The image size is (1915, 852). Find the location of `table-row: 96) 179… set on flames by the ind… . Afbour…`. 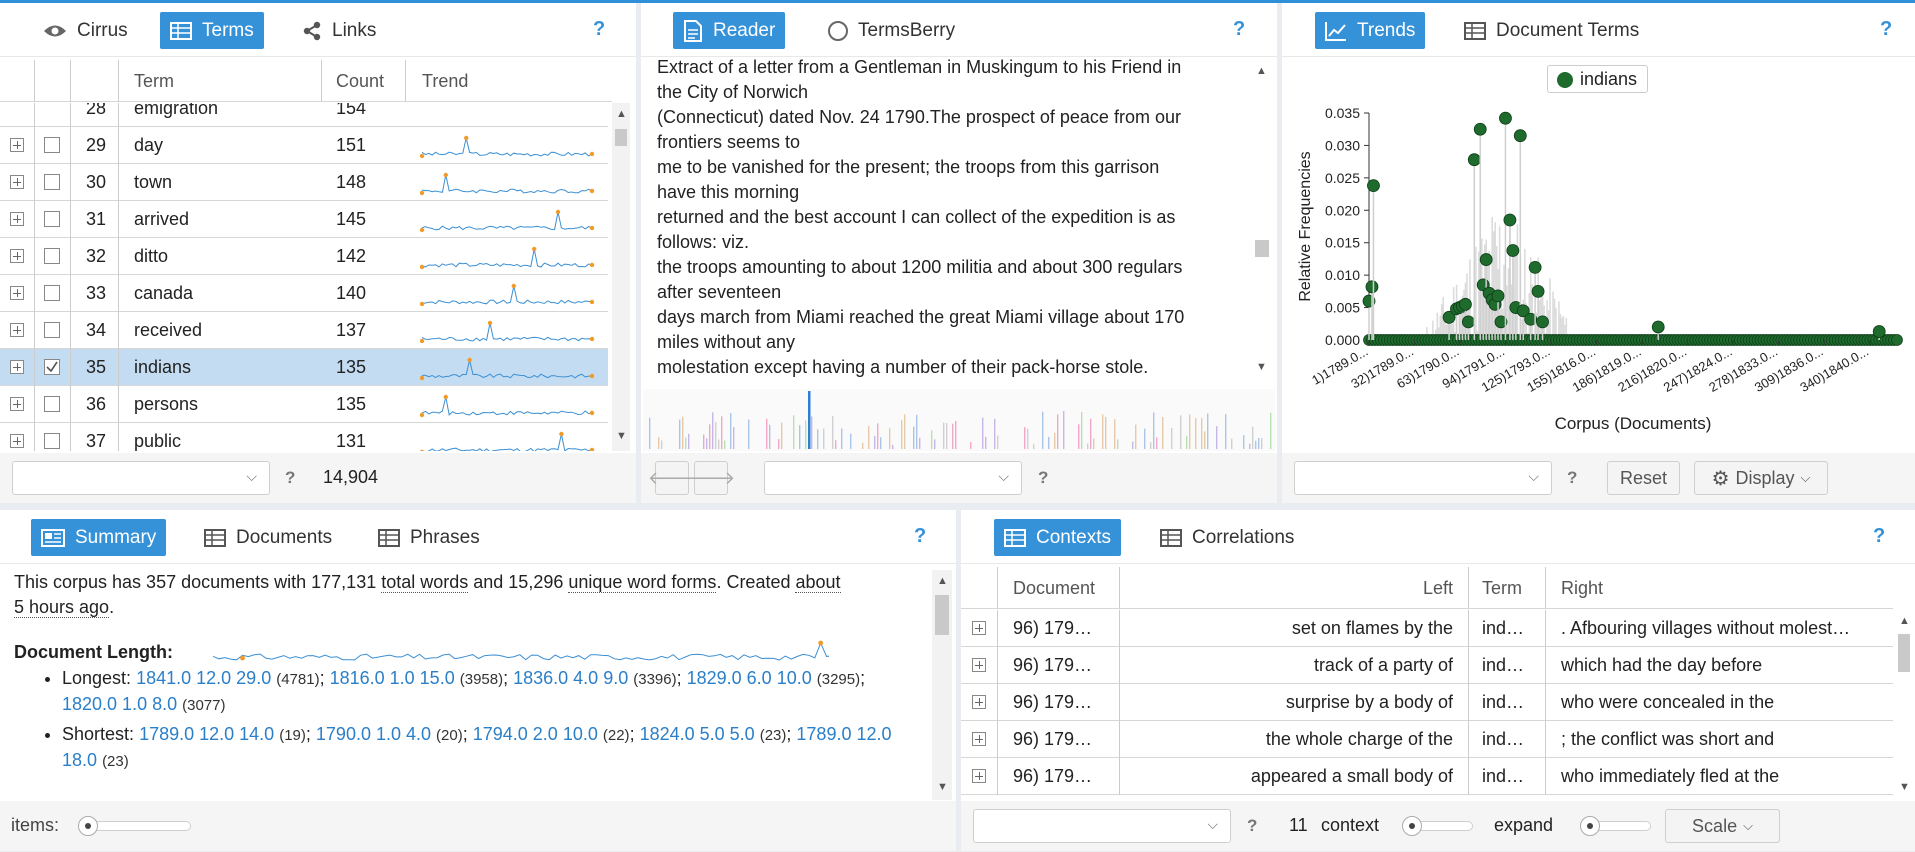

table-row: 96) 179… set on flames by the ind… . Afbour… is located at coordinates (1427, 628).